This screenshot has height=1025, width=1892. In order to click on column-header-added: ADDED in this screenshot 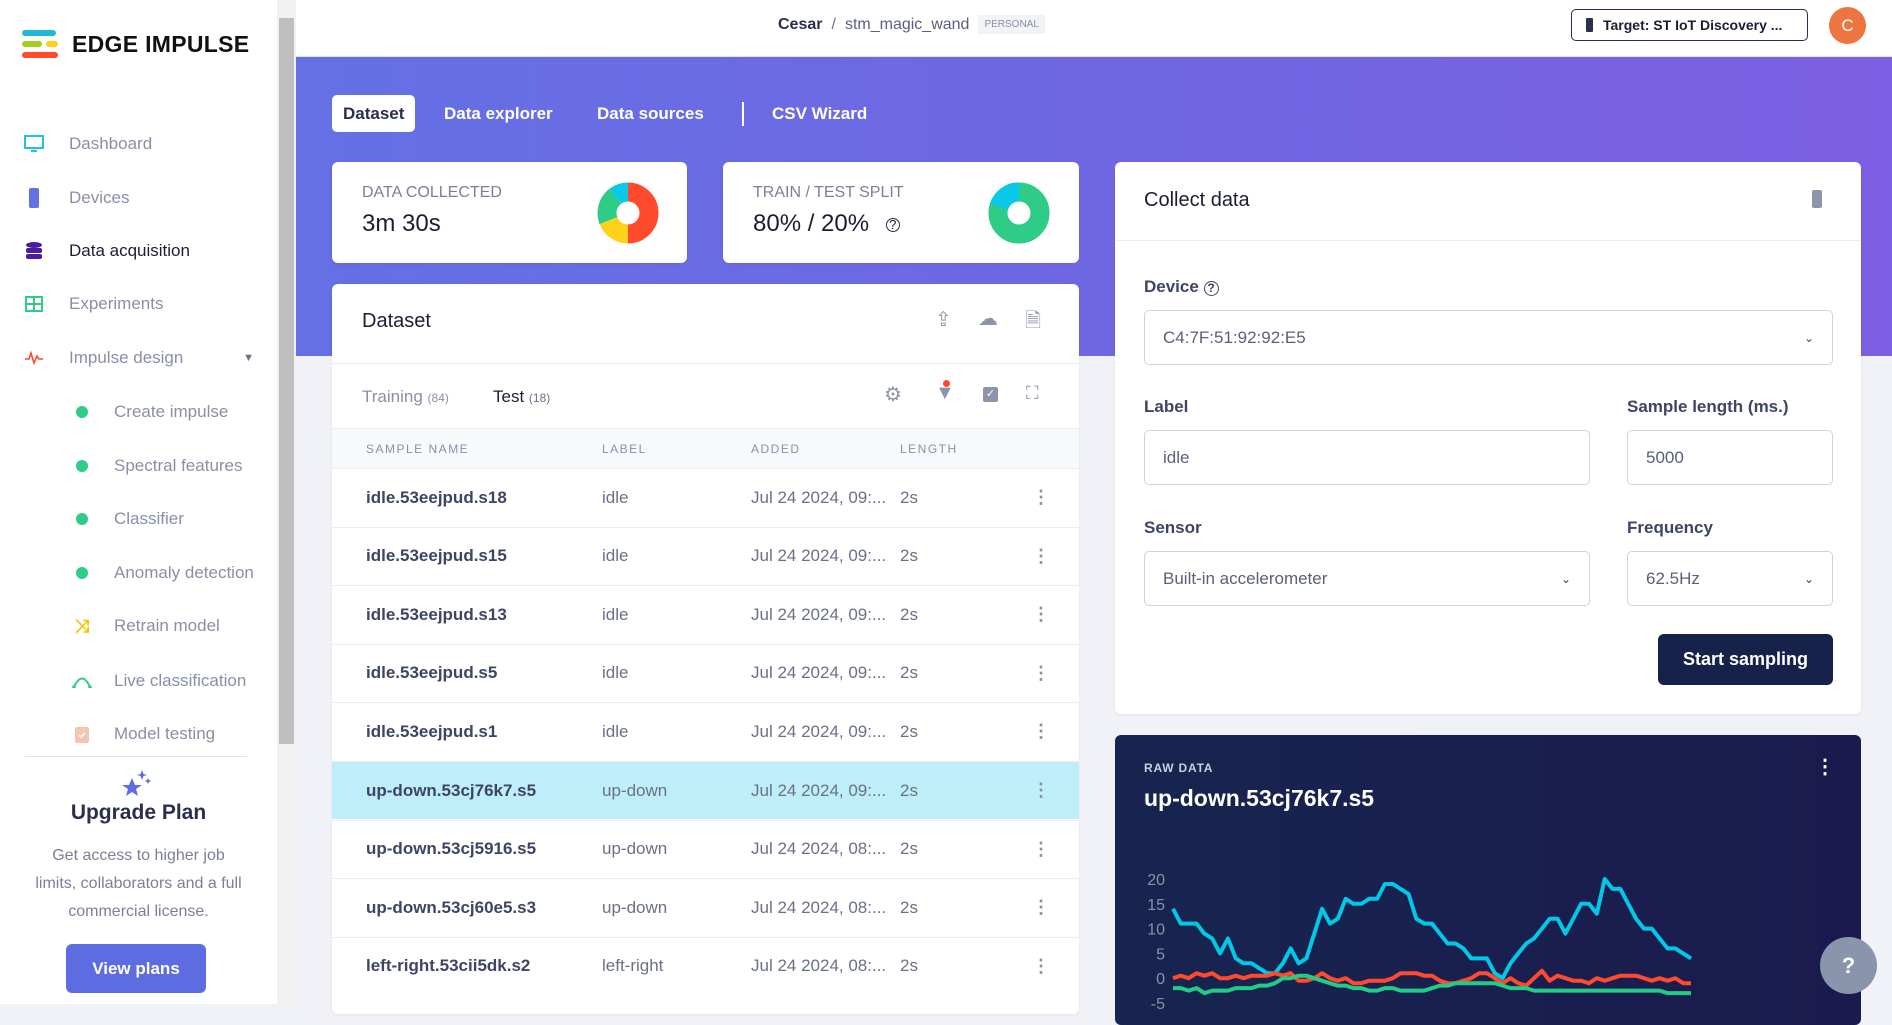, I will do `click(776, 449)`.